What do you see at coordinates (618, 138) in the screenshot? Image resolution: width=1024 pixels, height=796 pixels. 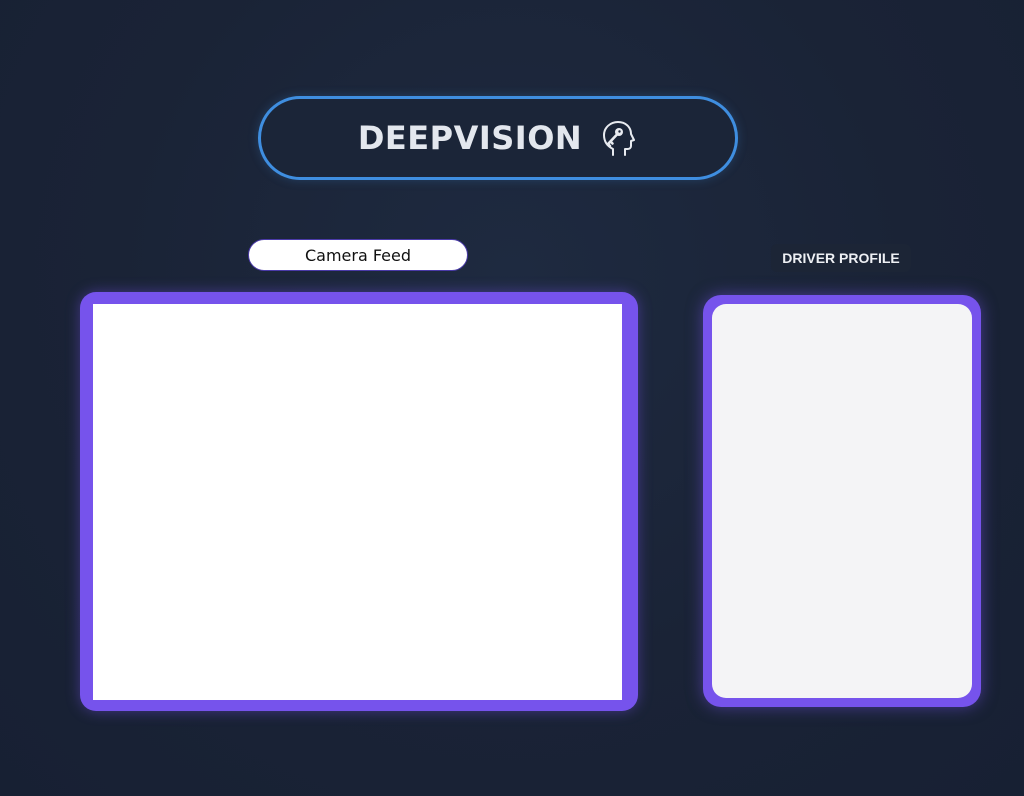 I see `head-key-icon` at bounding box center [618, 138].